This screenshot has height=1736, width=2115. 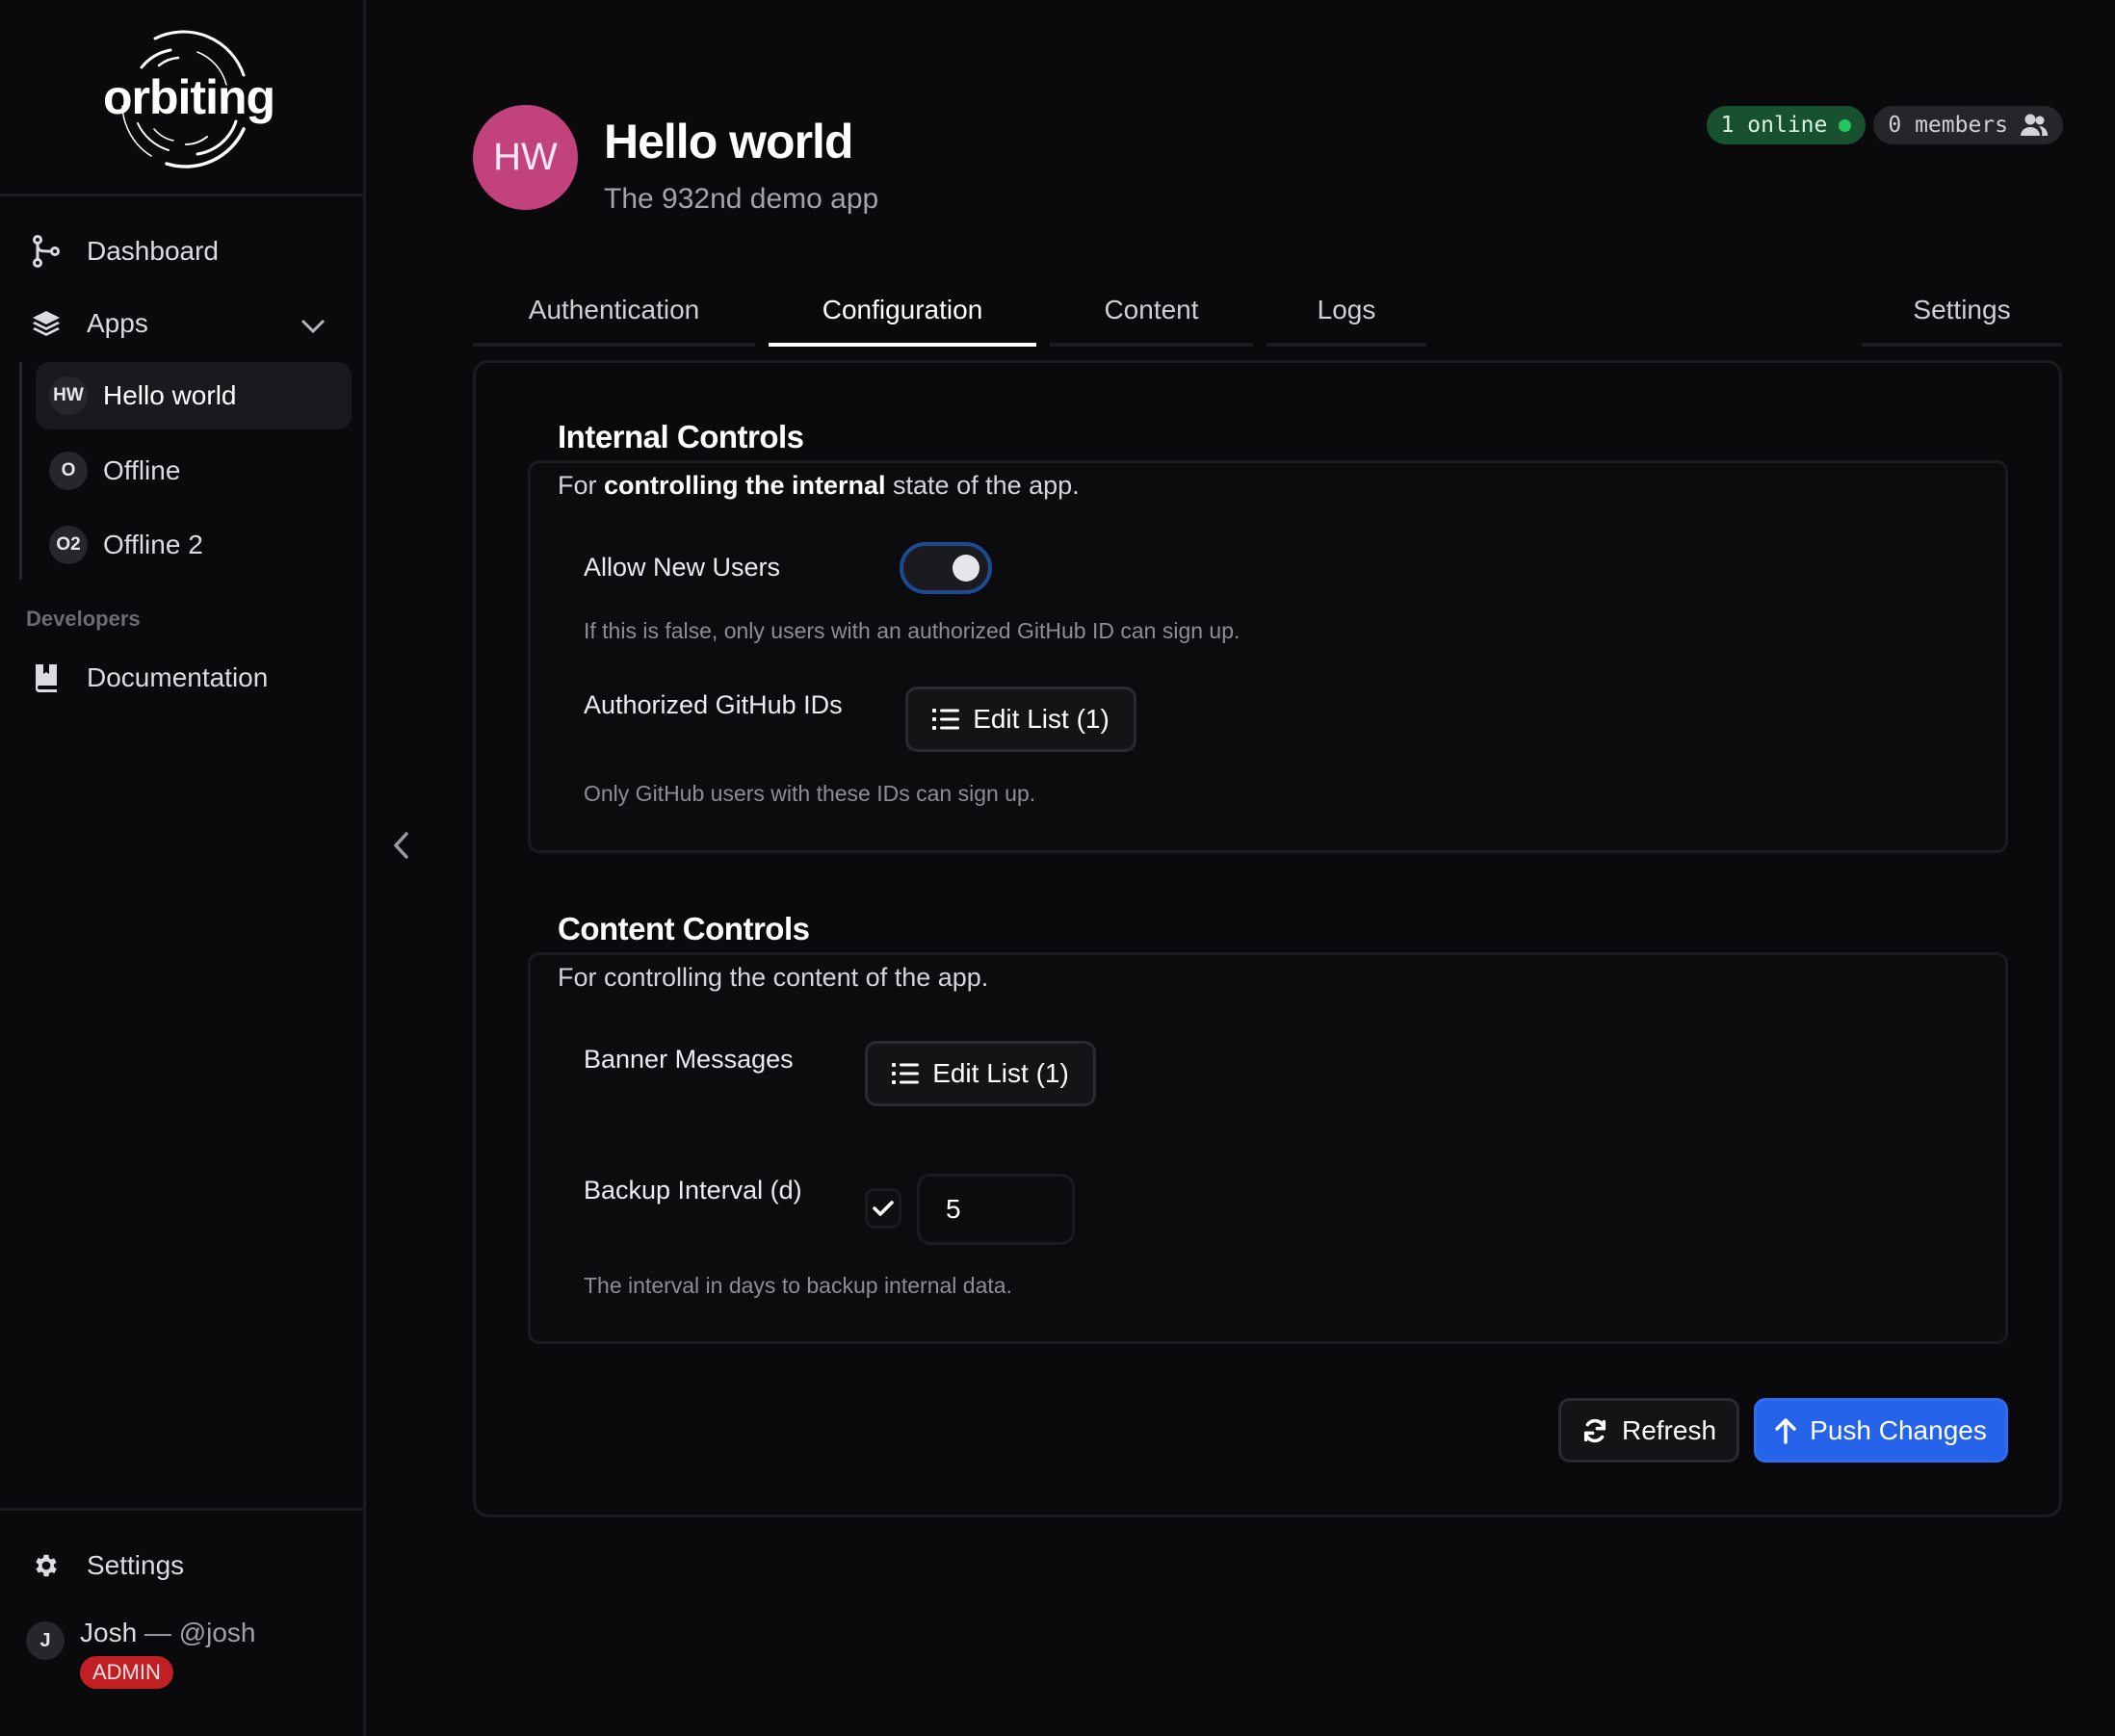 What do you see at coordinates (126, 1673) in the screenshot?
I see `role-badge: ADMIN` at bounding box center [126, 1673].